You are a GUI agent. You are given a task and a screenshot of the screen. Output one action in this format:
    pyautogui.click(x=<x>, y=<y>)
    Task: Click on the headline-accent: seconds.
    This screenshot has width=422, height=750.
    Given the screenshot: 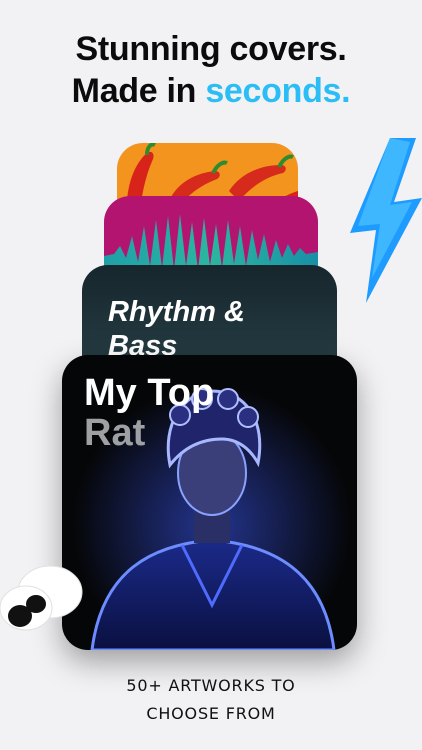 What is the action you would take?
    pyautogui.click(x=278, y=91)
    